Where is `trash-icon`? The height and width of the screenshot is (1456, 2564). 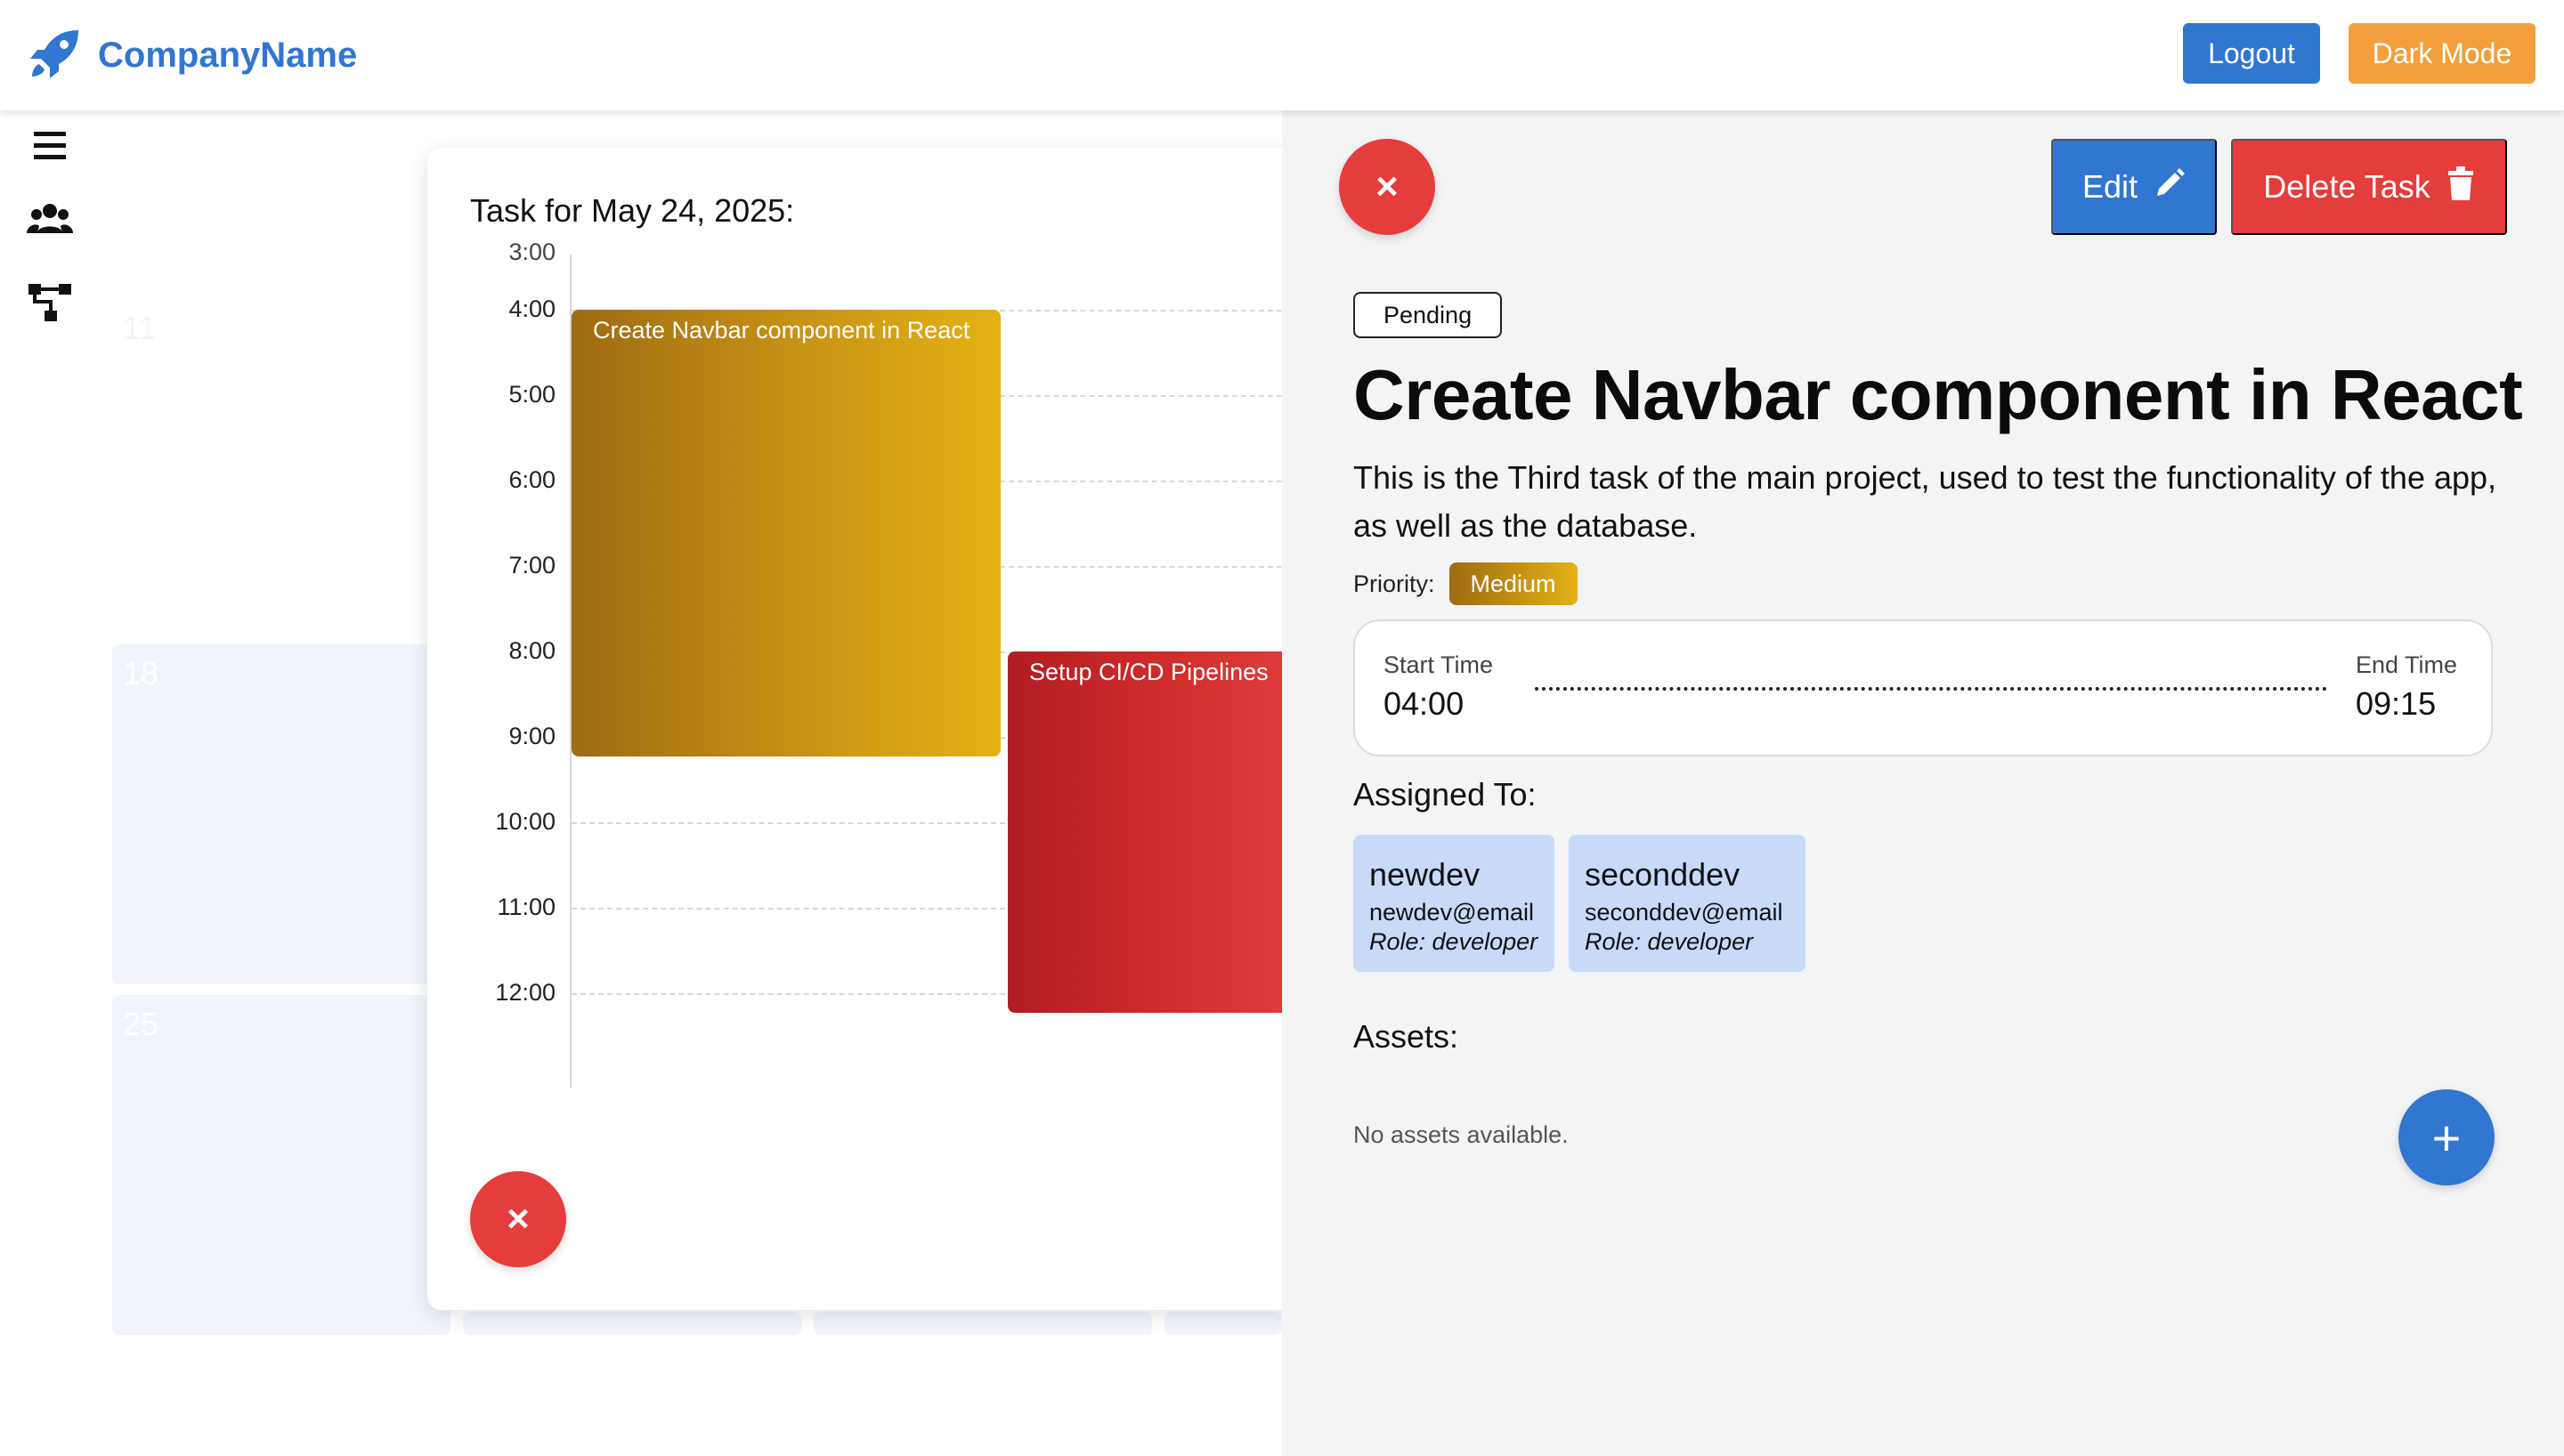
trash-icon is located at coordinates (2460, 187).